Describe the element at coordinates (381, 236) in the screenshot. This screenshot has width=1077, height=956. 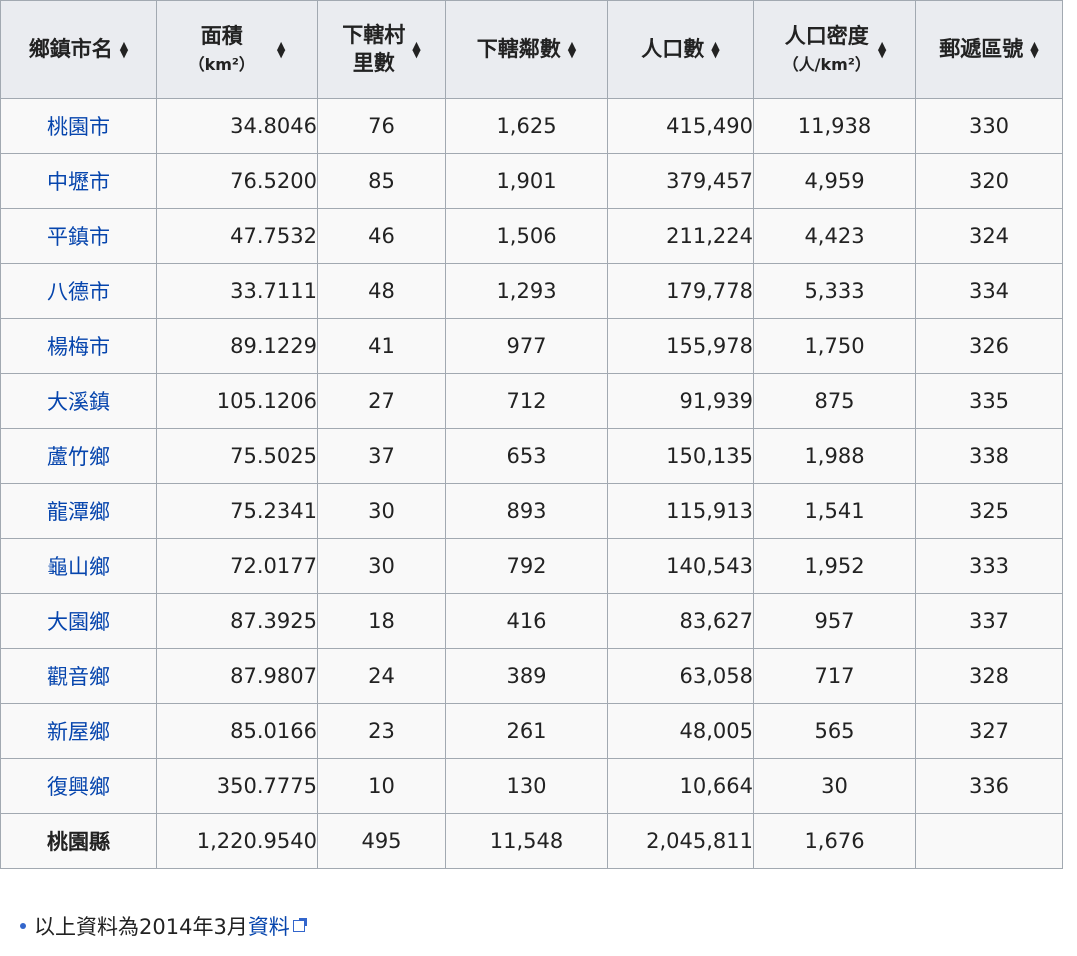
I see `cell-villages: 46` at that location.